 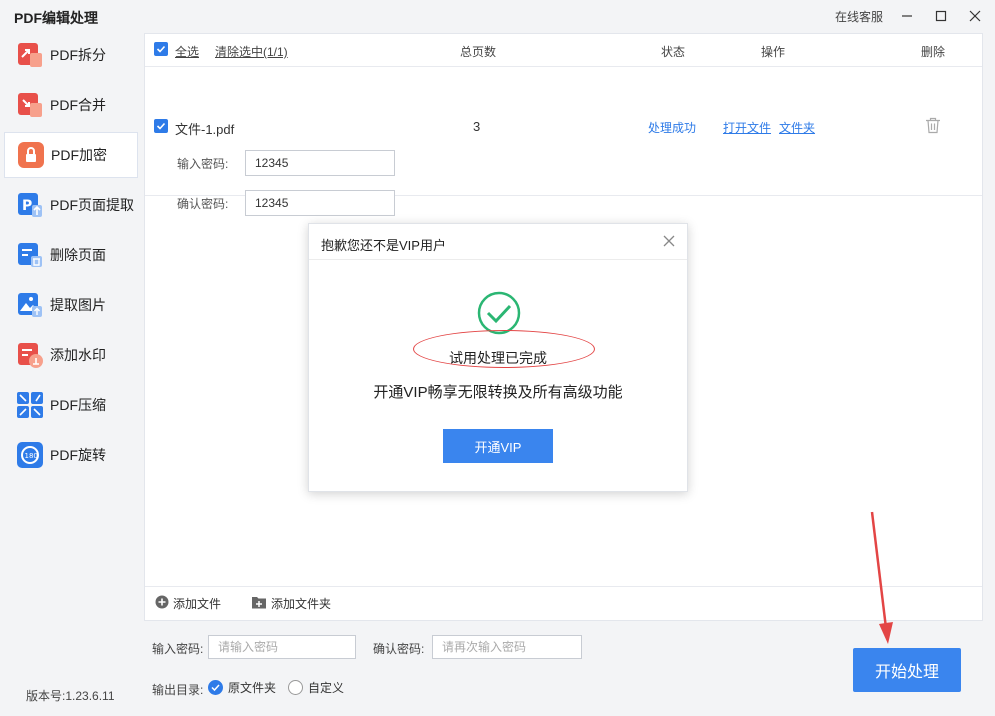 I want to click on sidebar-item-label: PDF拆分, so click(x=78, y=55).